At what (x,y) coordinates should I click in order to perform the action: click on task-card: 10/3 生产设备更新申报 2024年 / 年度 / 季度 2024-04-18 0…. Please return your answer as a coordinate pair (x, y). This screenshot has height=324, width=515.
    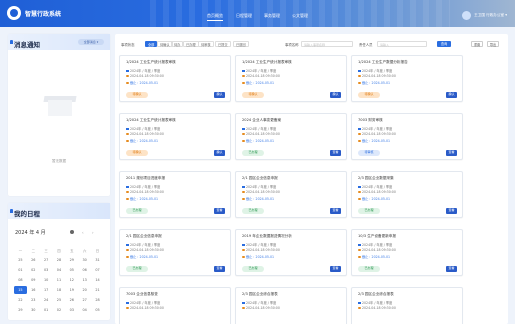
    Looking at the image, I should click on (407, 252).